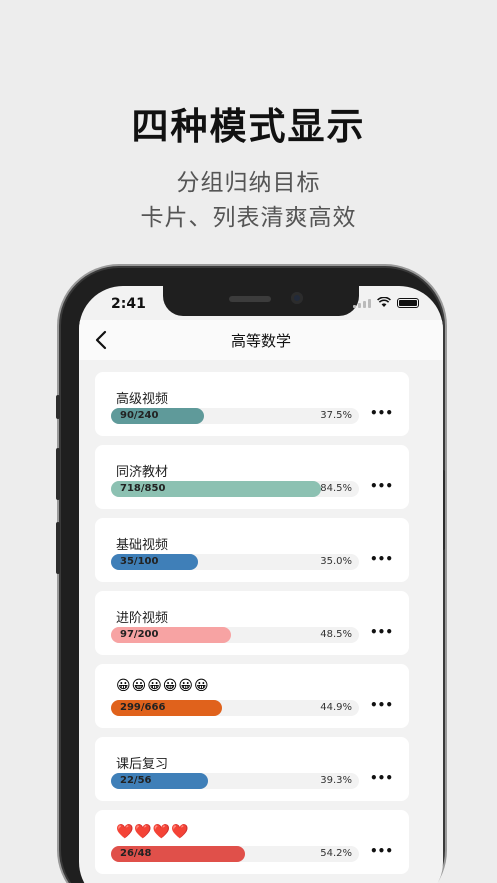  Describe the element at coordinates (235, 562) in the screenshot. I see `progress-track: 35/100 35.0%` at that location.